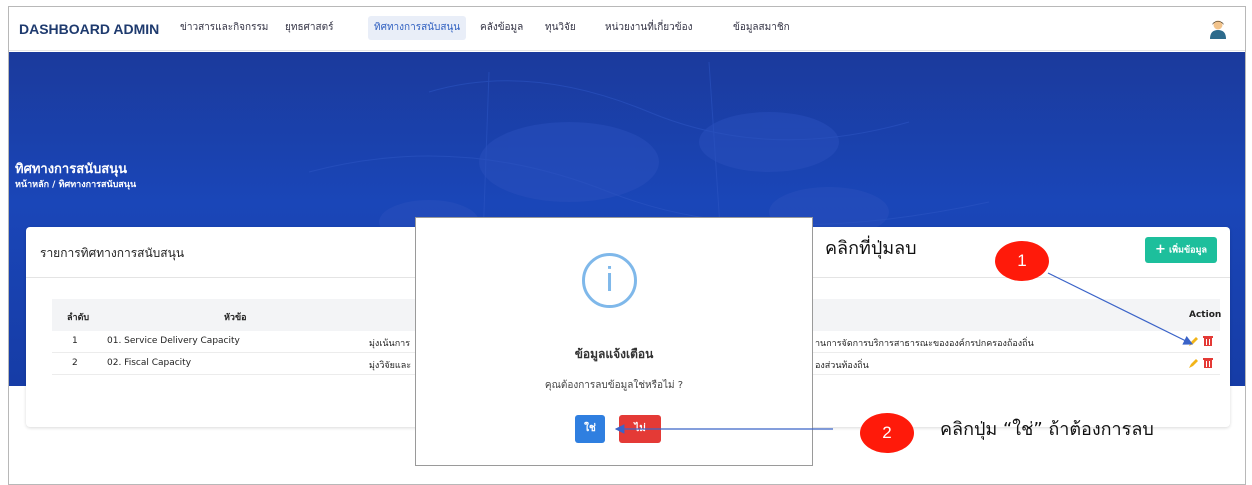 The width and height of the screenshot is (1252, 485). I want to click on nav-item-data-warehouse: คลังข้อมูล, so click(501, 28).